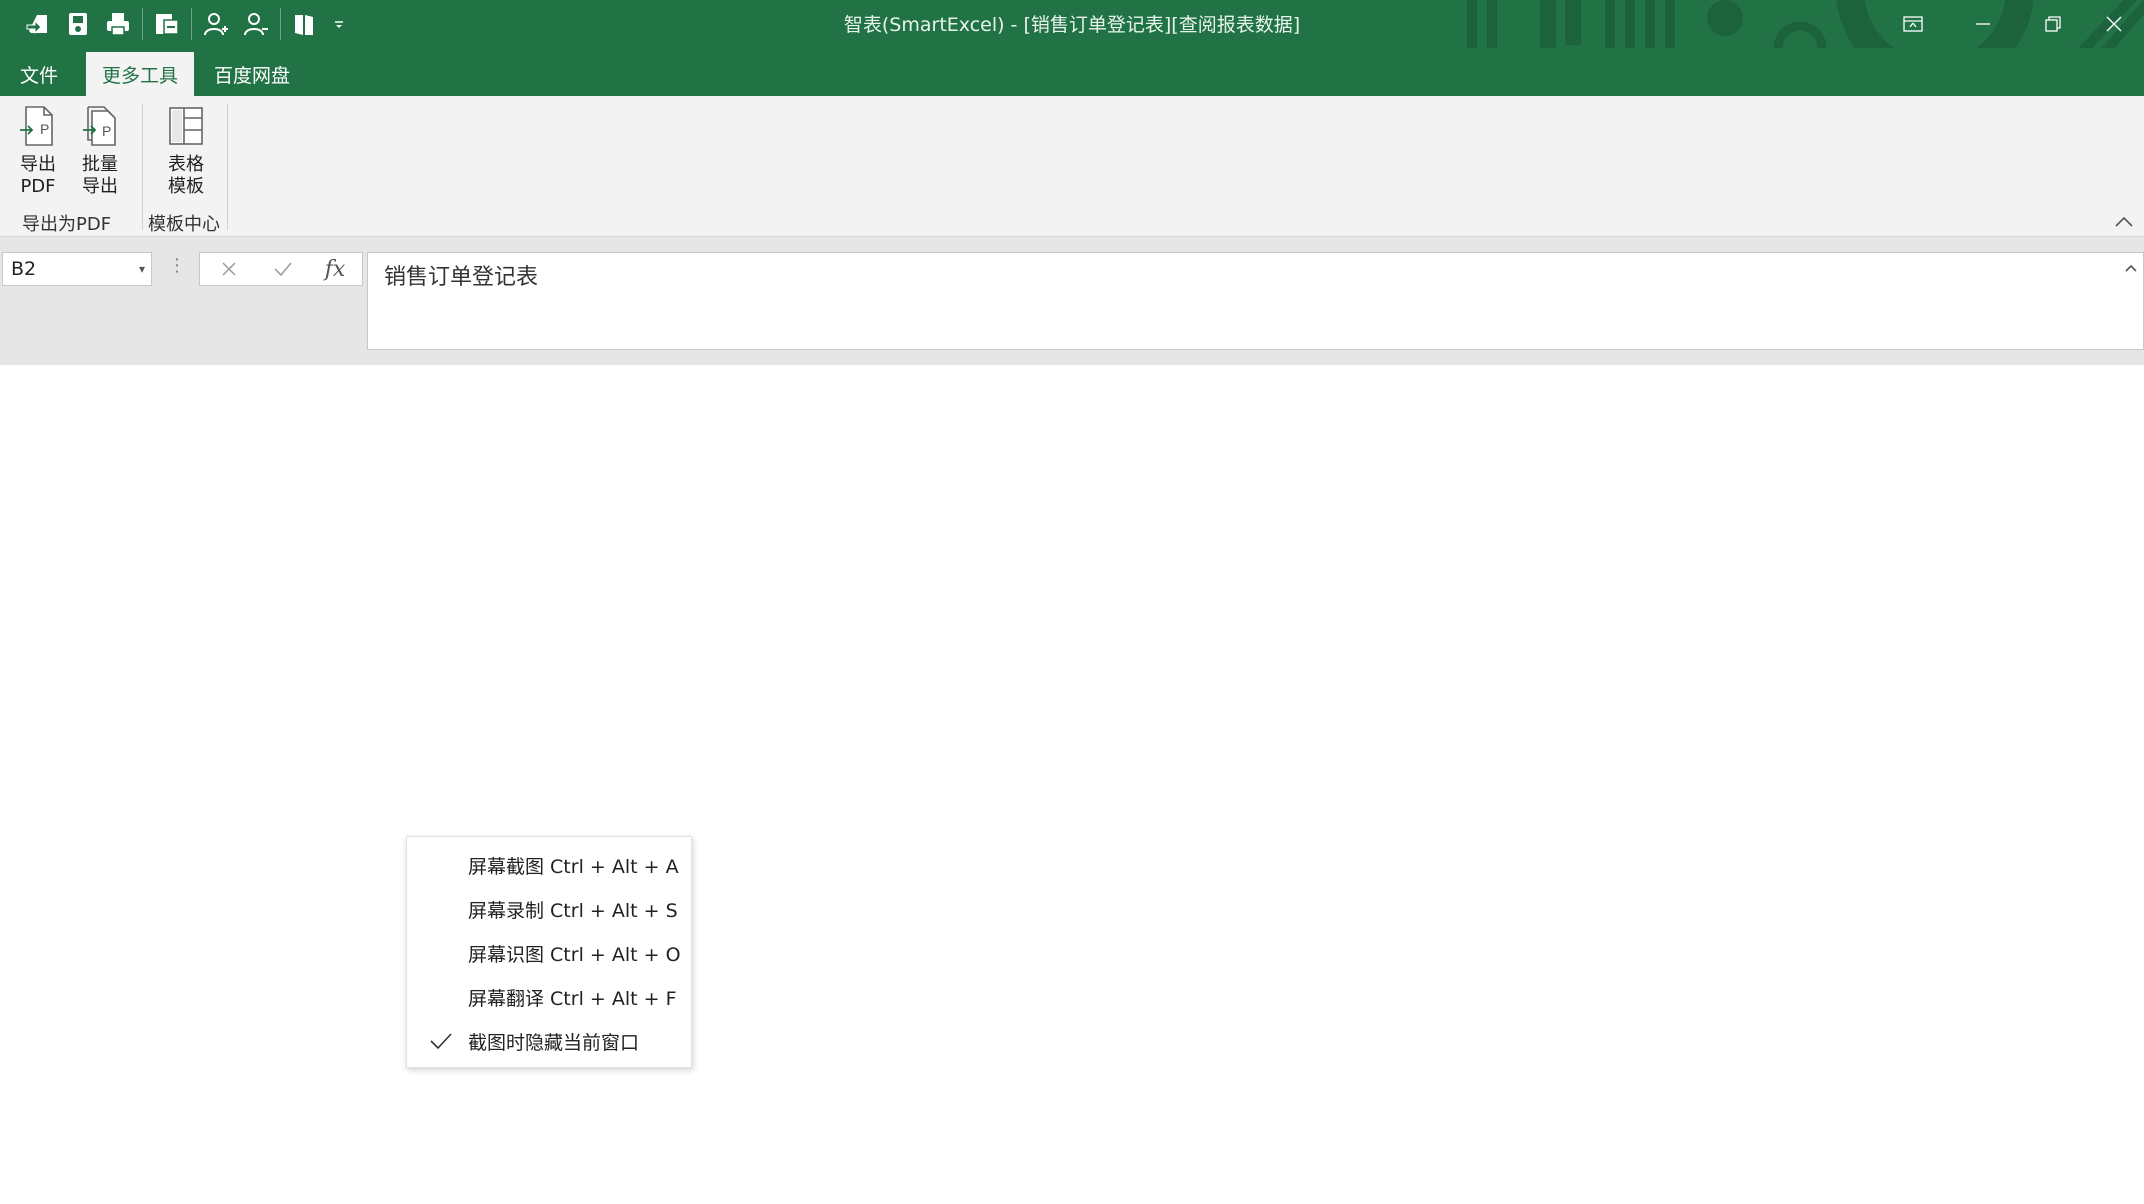 The image size is (2144, 1204). Describe the element at coordinates (2131, 268) in the screenshot. I see `collapse-formula-icon` at that location.